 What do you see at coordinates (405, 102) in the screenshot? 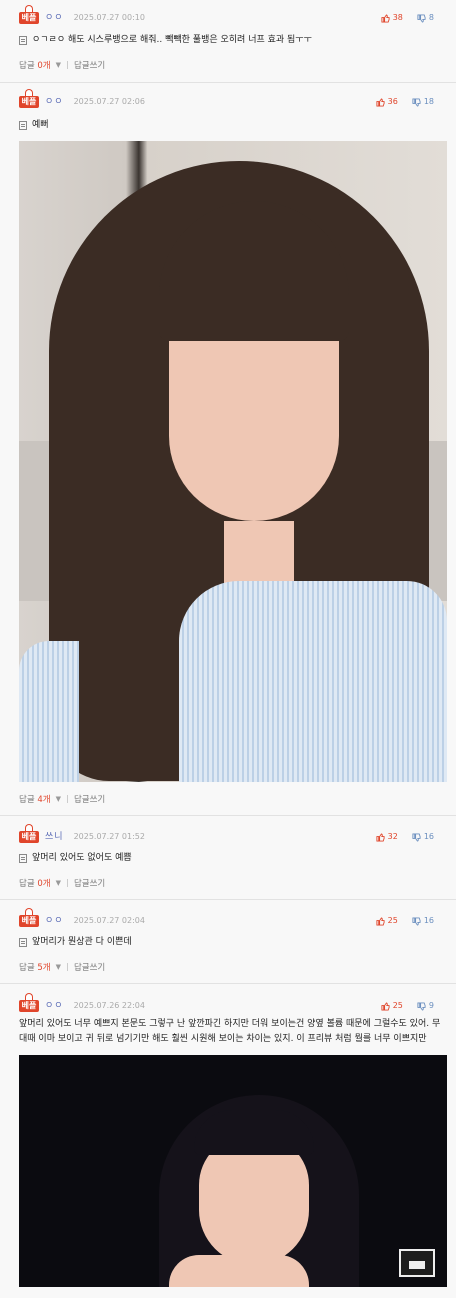
I see `comment-stats: 36 18` at bounding box center [405, 102].